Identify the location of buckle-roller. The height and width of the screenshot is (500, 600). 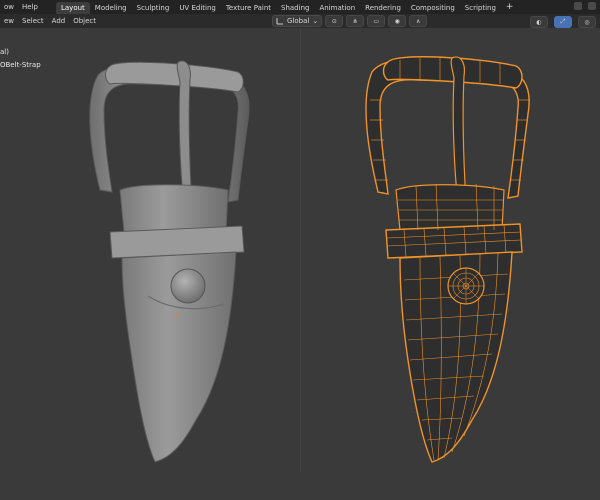
(174, 77).